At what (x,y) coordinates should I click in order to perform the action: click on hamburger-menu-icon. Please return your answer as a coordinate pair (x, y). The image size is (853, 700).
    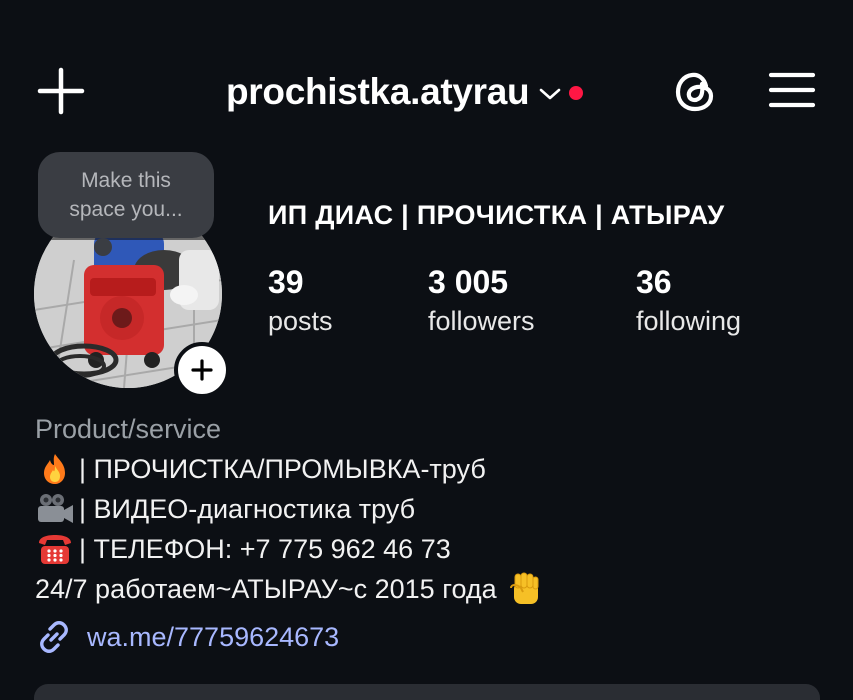
    Looking at the image, I should click on (792, 90).